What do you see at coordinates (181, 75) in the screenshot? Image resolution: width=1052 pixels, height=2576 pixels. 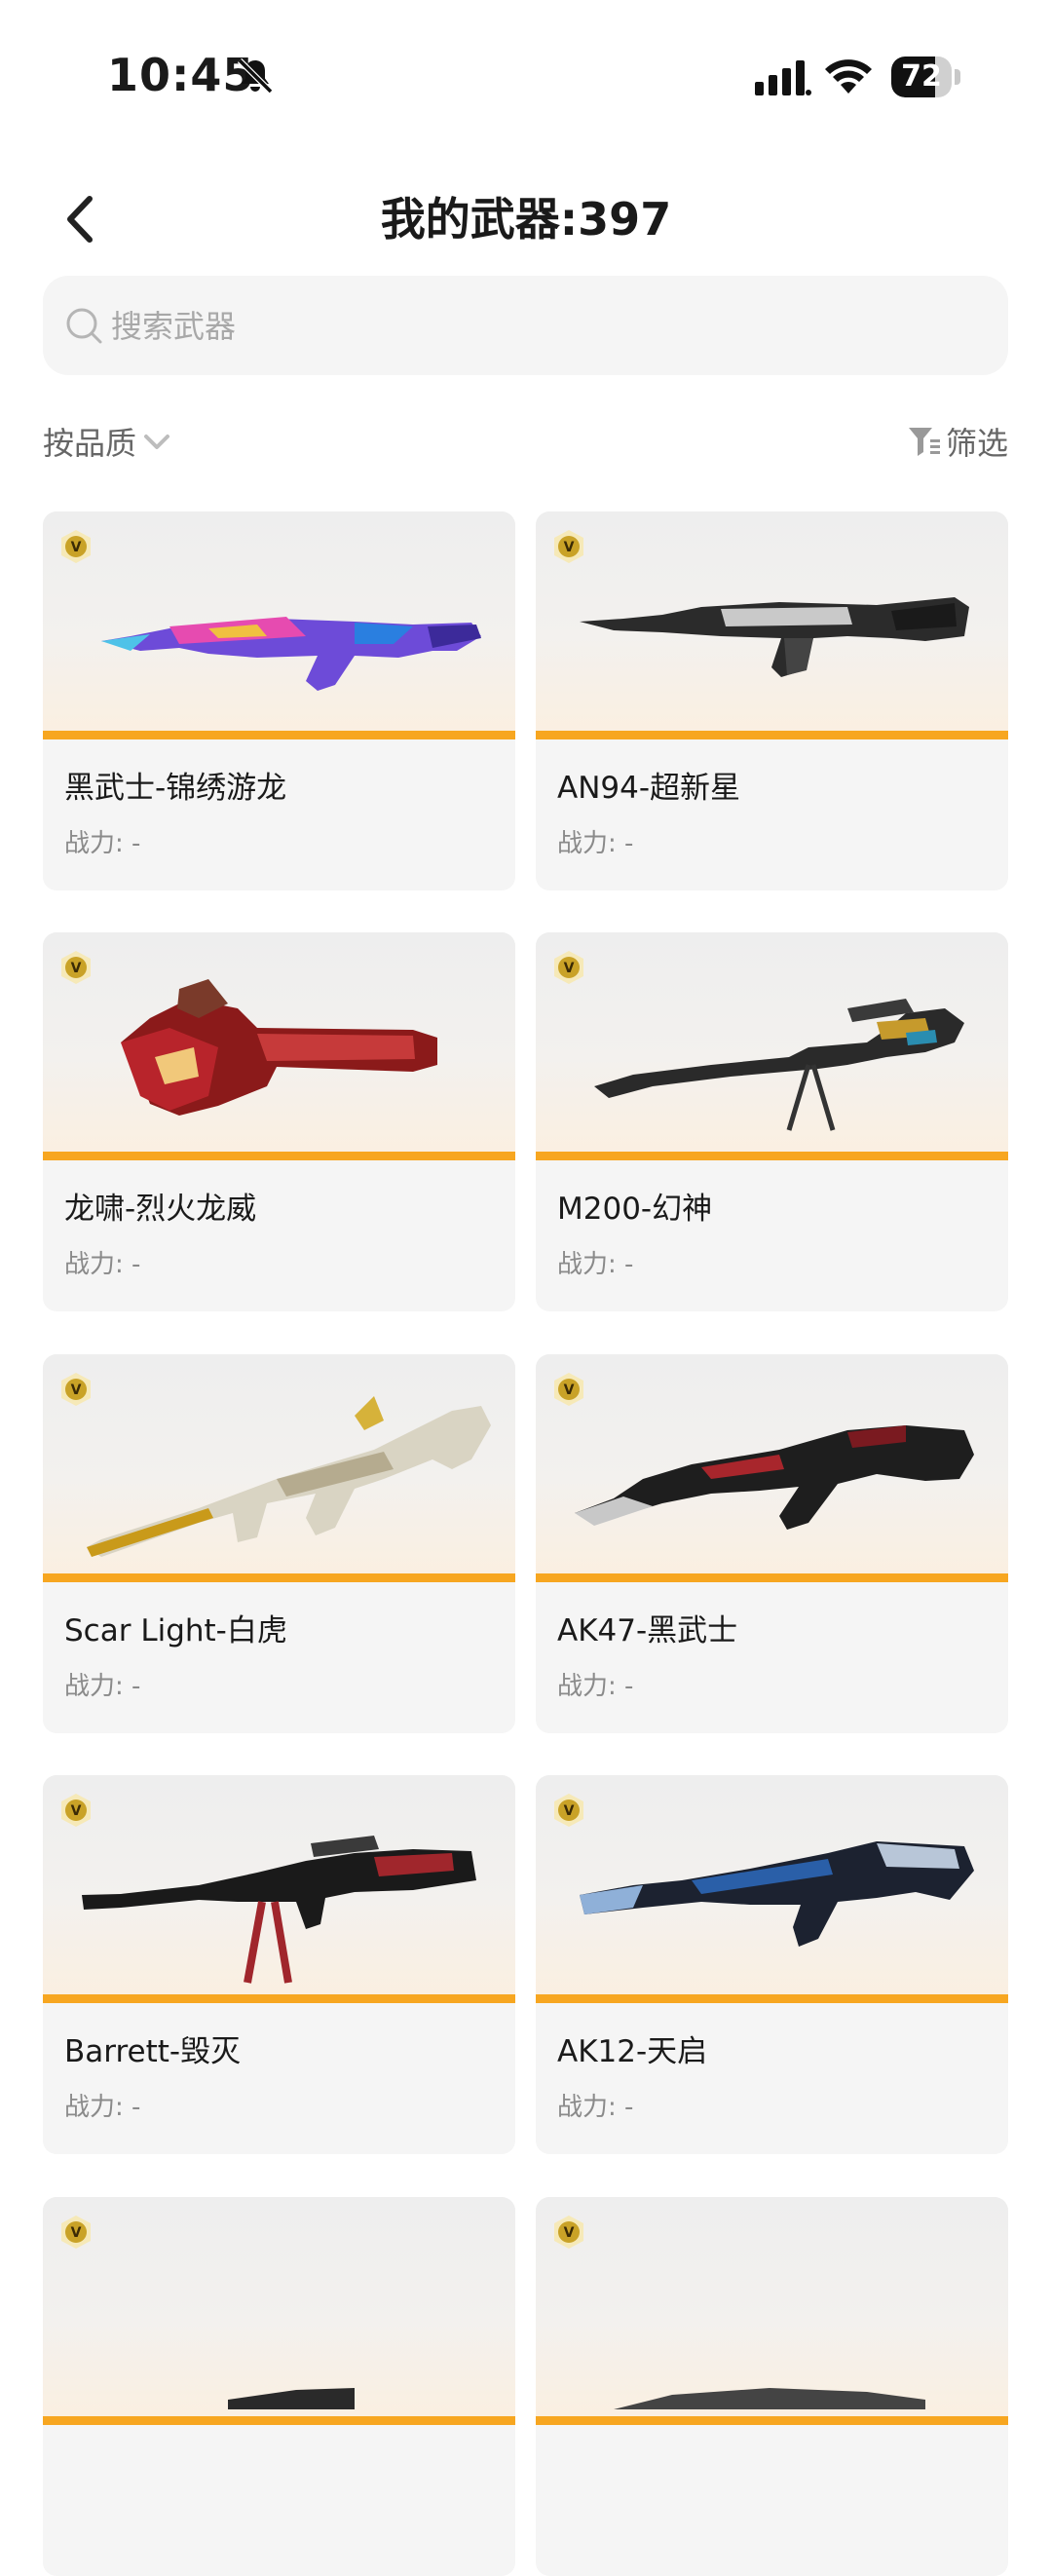 I see `status-time: 10:45` at bounding box center [181, 75].